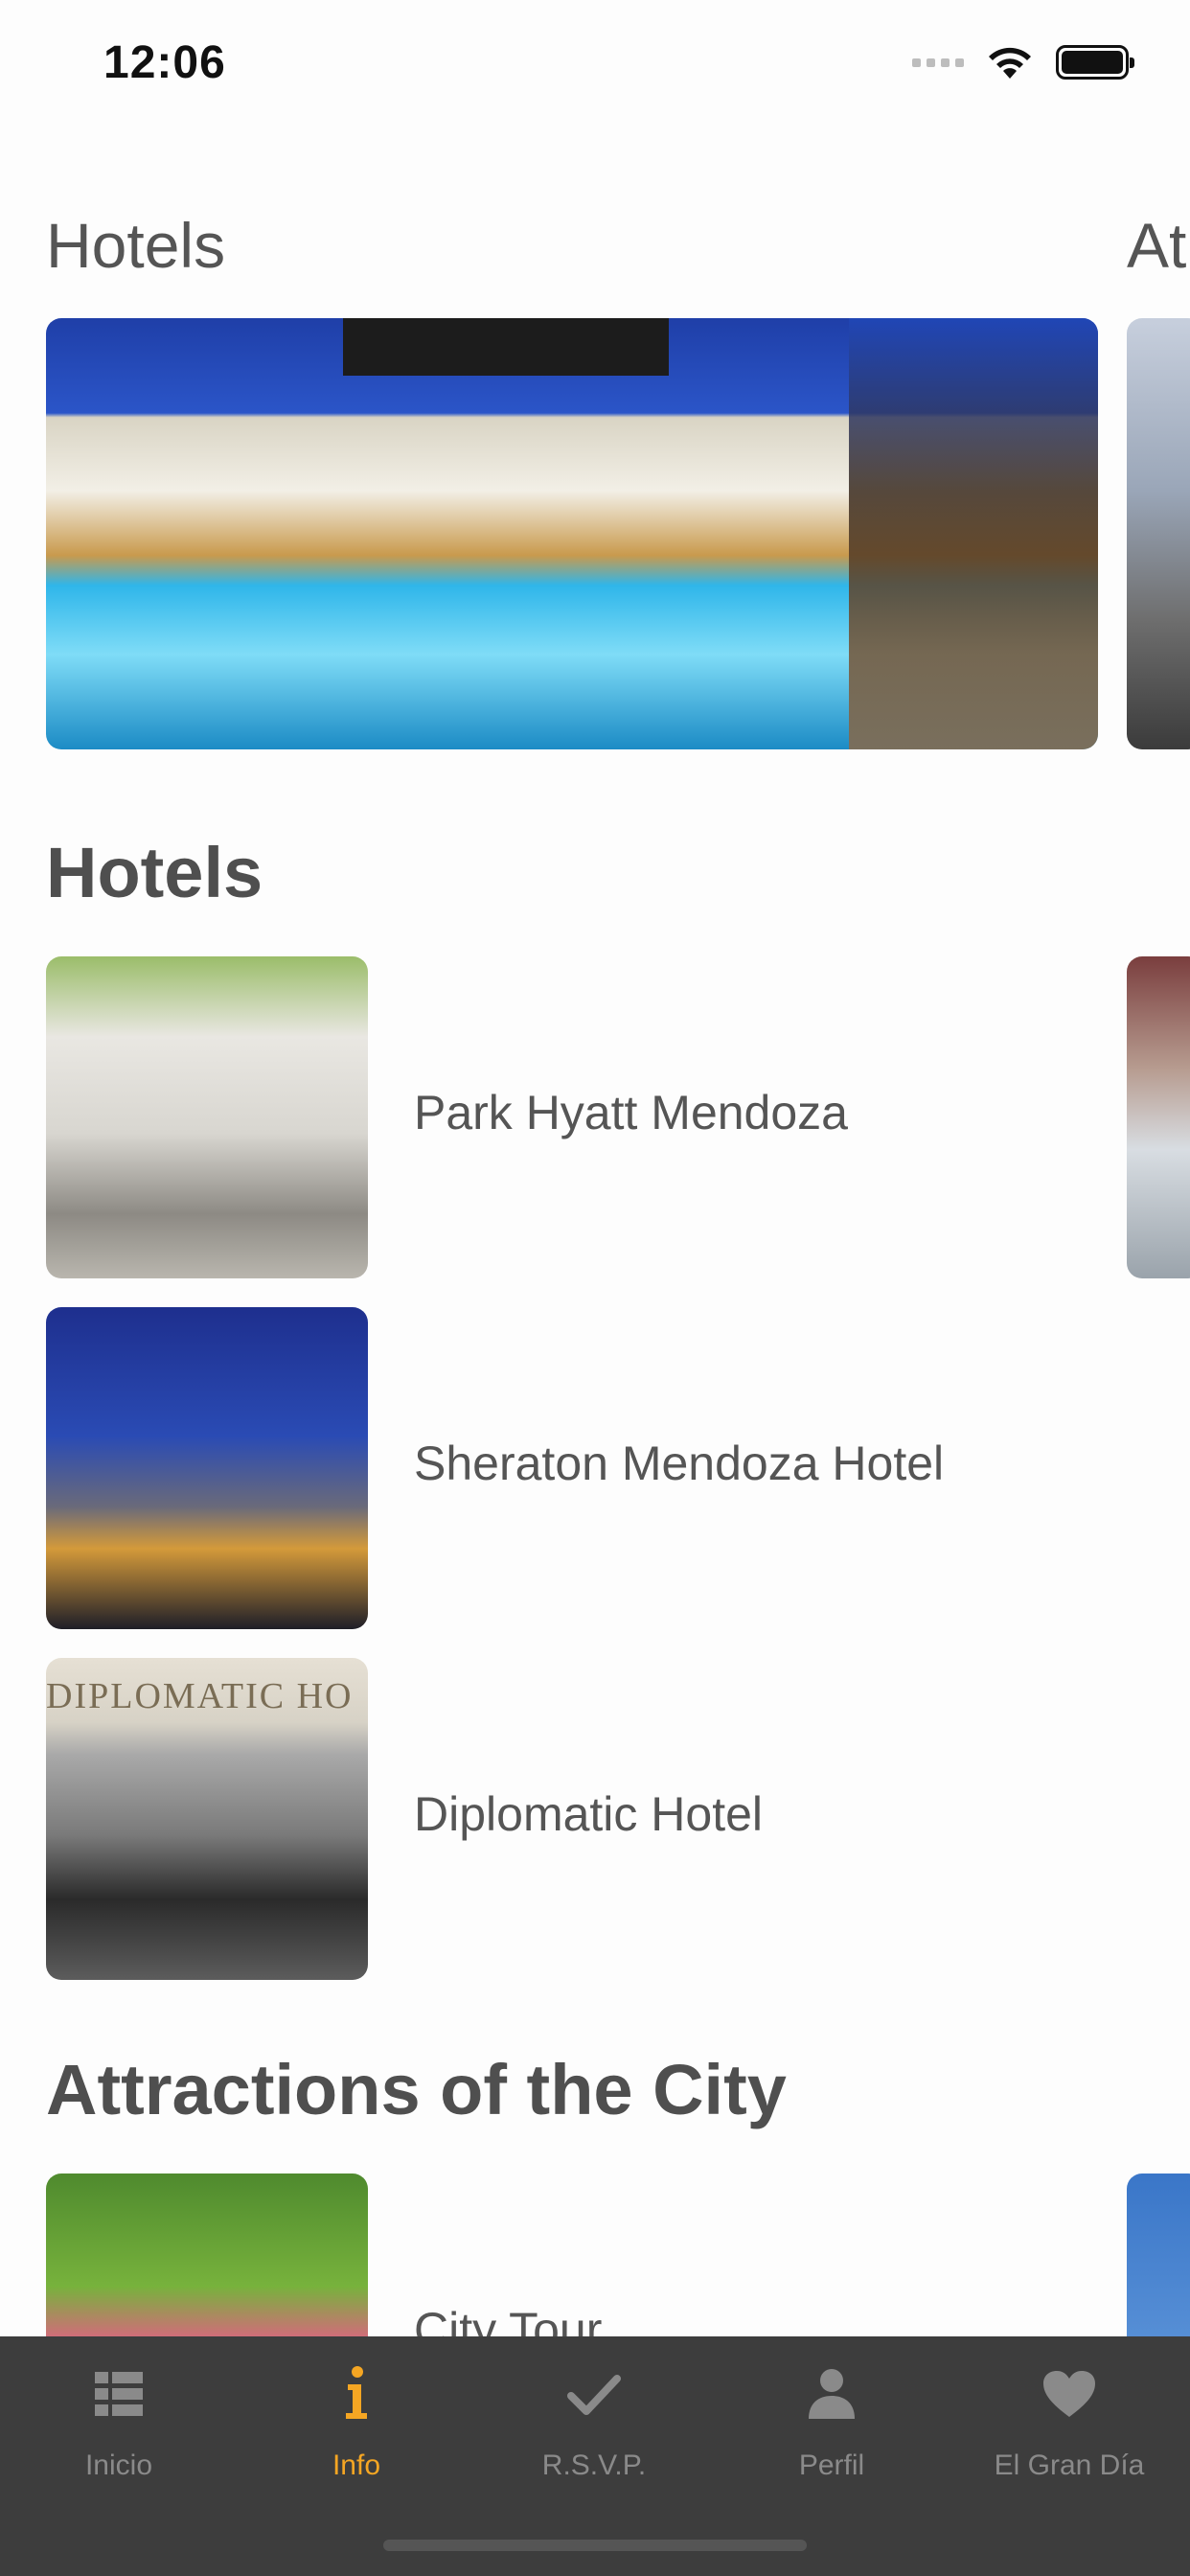 The image size is (1190, 2576). What do you see at coordinates (1159, 533) in the screenshot?
I see `featured-attractions-card` at bounding box center [1159, 533].